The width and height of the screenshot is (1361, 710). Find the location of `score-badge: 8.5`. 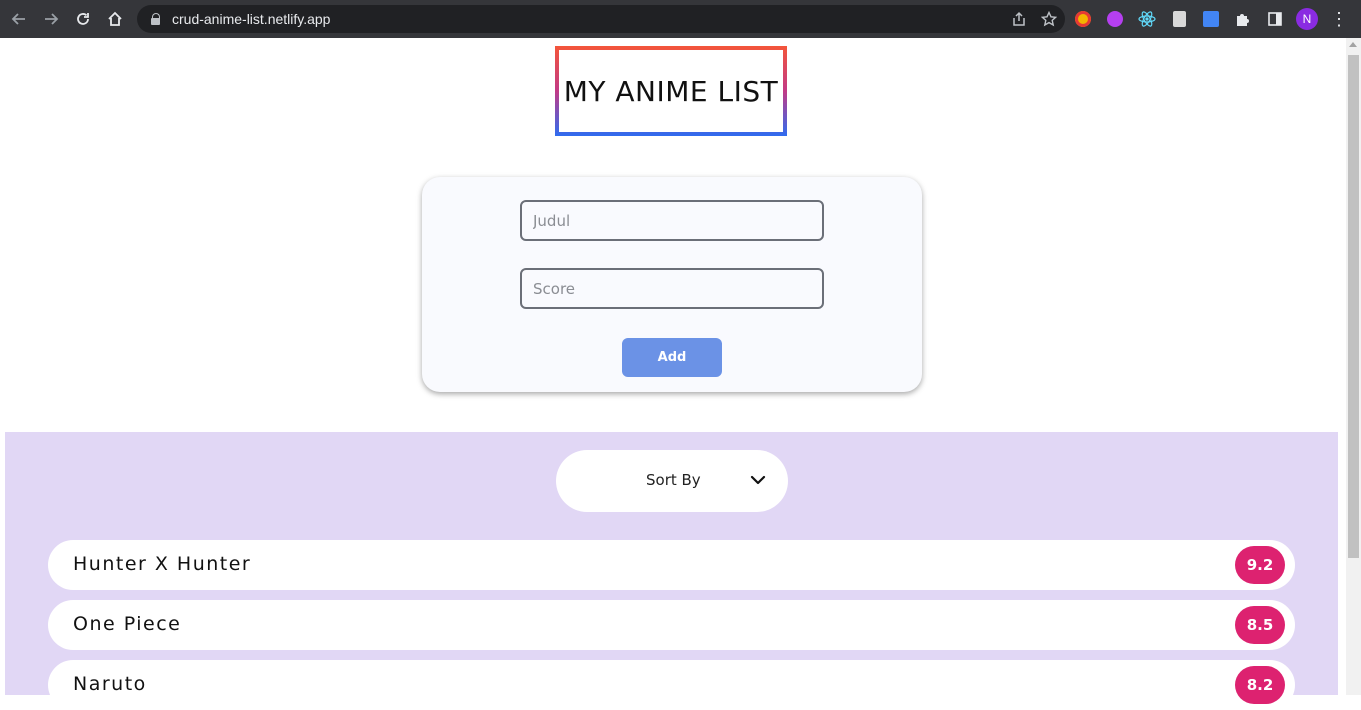

score-badge: 8.5 is located at coordinates (1260, 625).